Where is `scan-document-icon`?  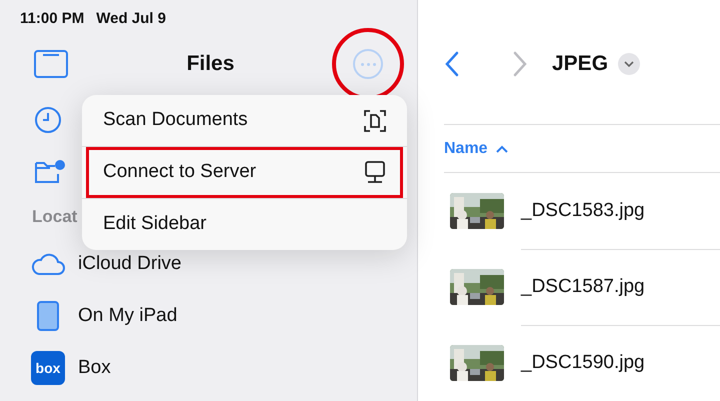 scan-document-icon is located at coordinates (375, 121).